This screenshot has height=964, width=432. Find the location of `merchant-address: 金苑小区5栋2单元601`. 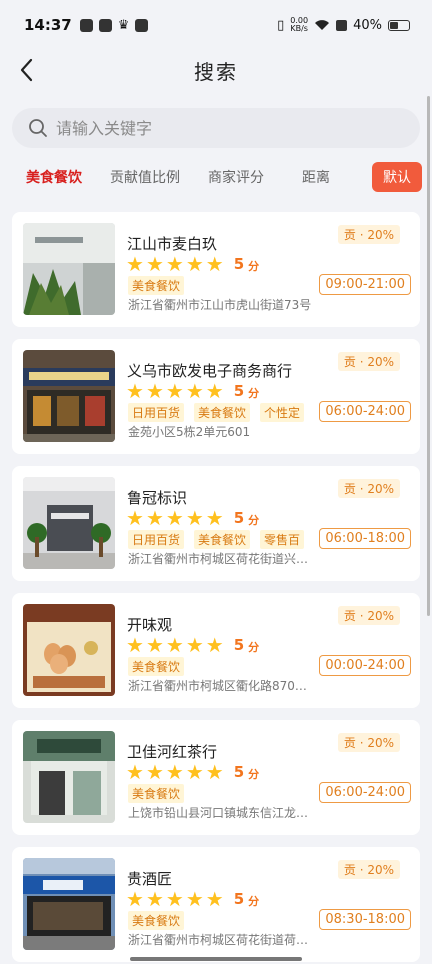

merchant-address: 金苑小区5栋2单元601 is located at coordinates (189, 432).